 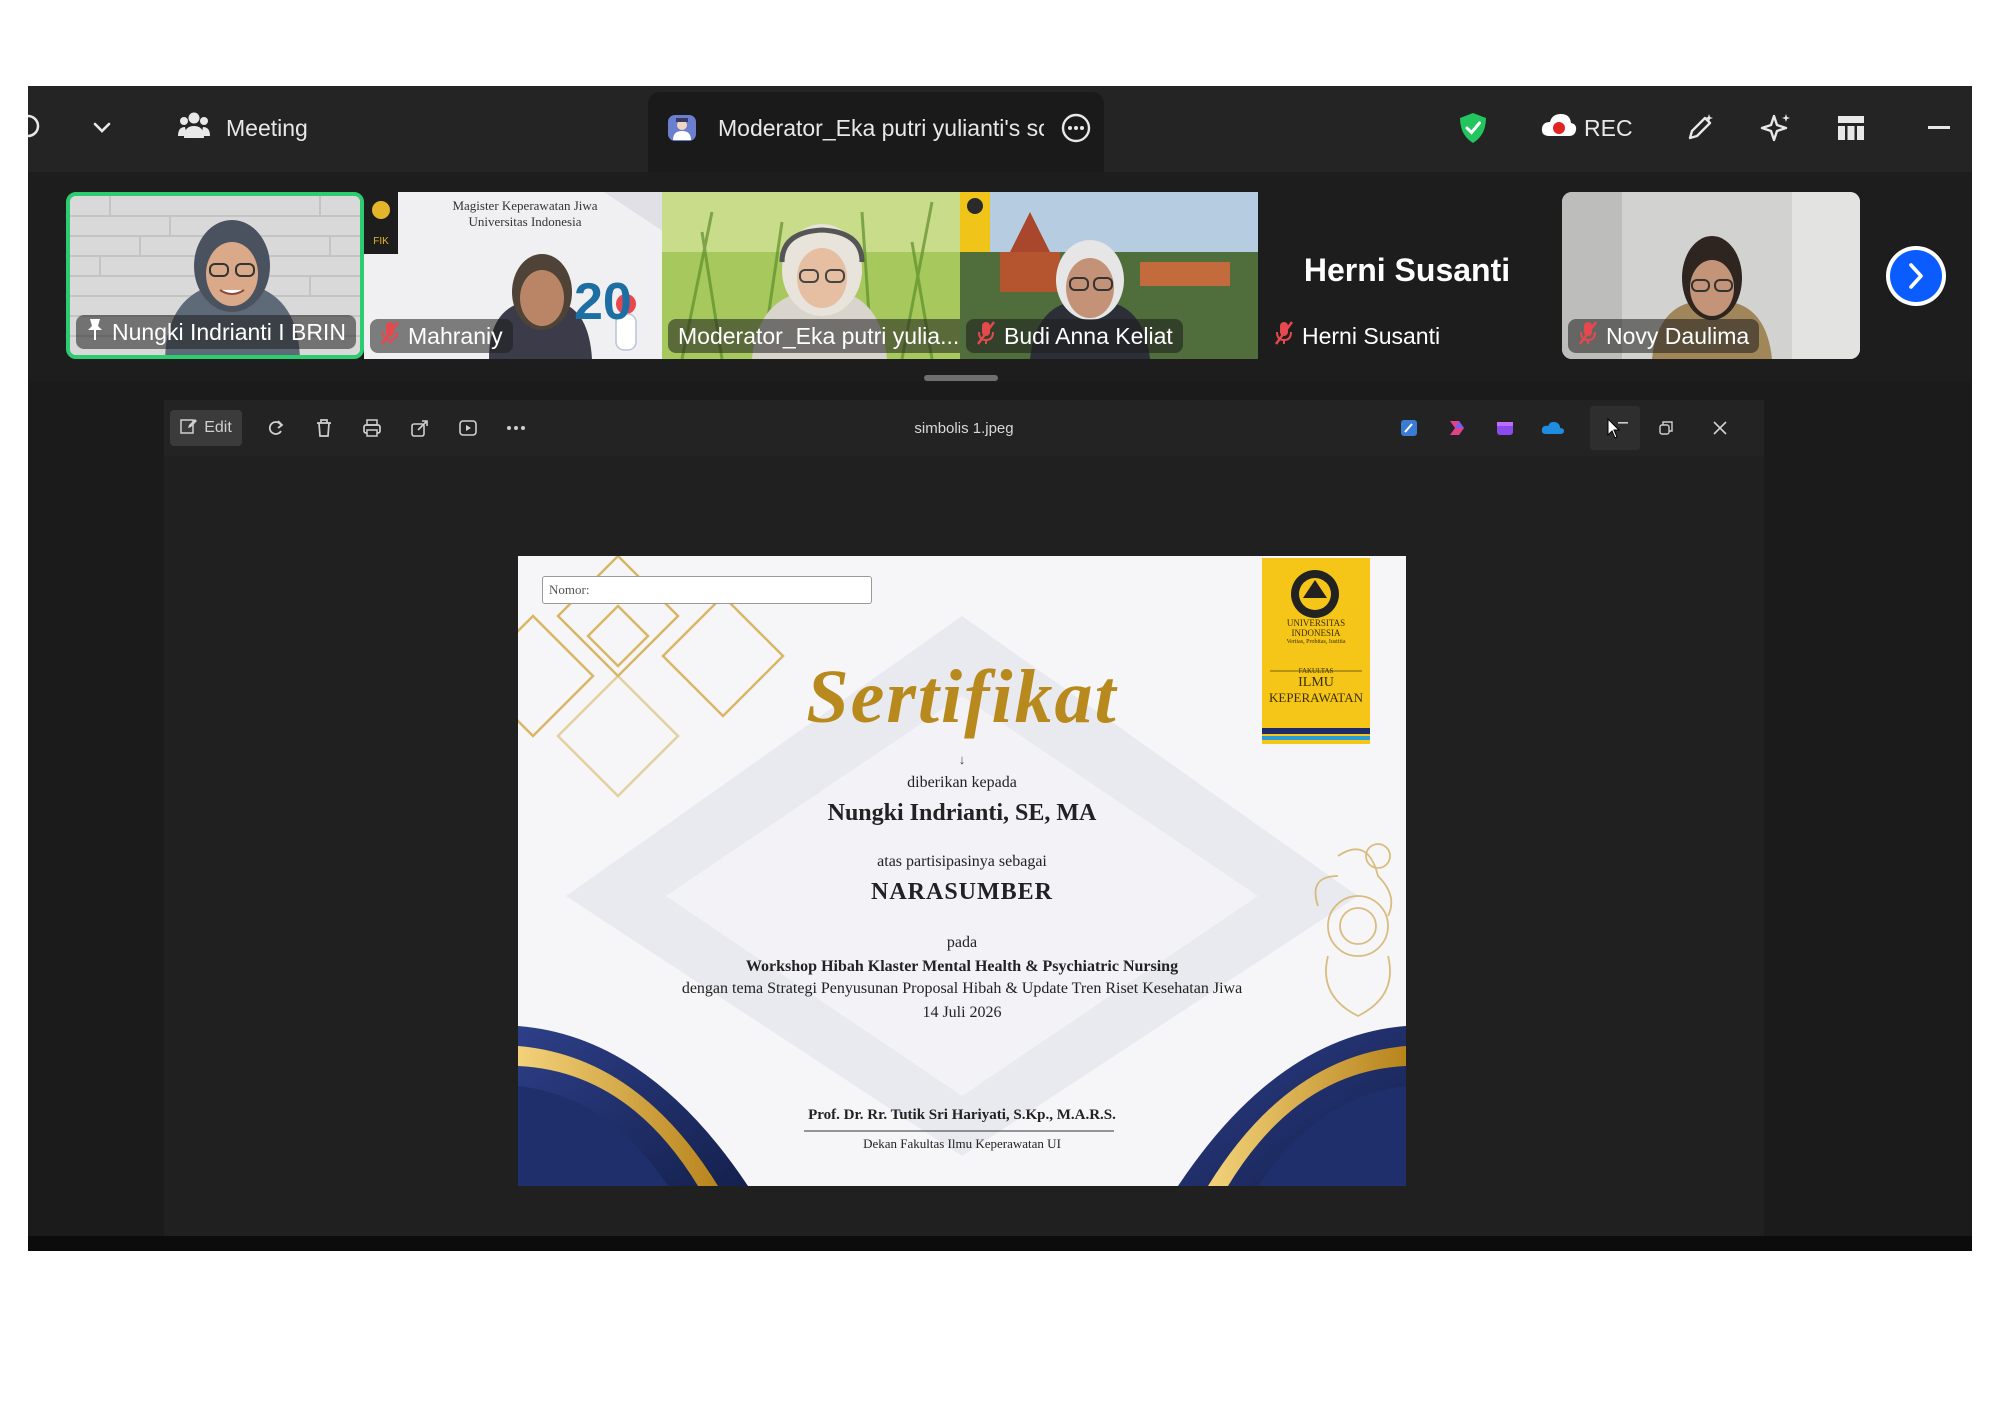 What do you see at coordinates (372, 428) in the screenshot?
I see `print-icon` at bounding box center [372, 428].